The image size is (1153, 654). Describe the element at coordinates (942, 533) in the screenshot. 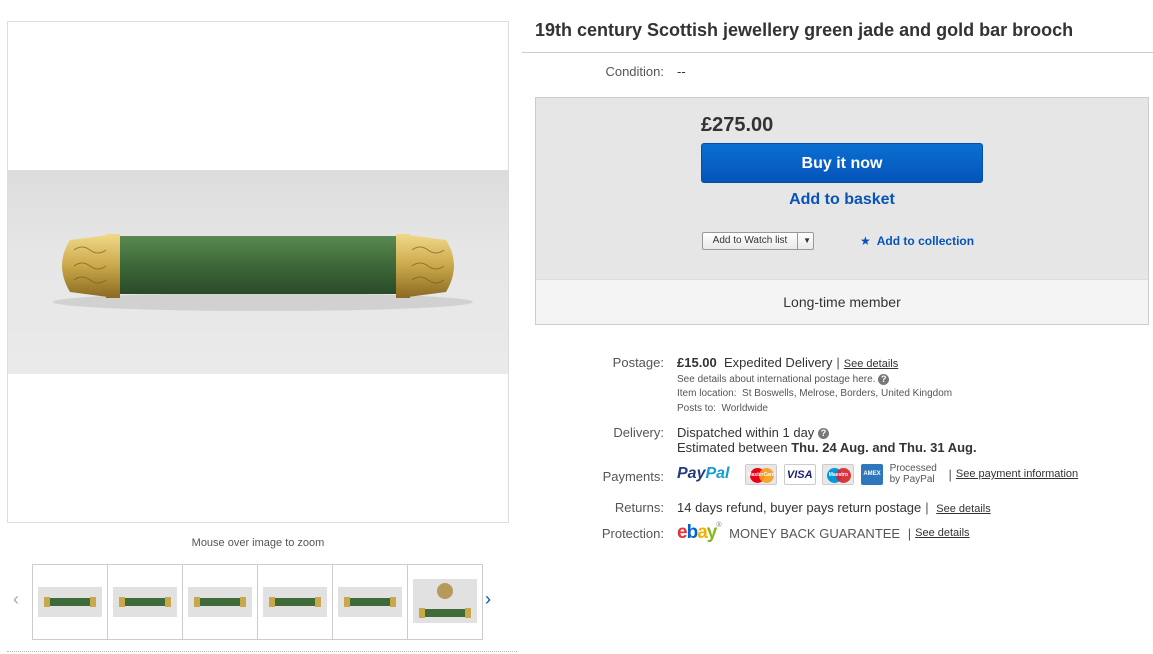

I see `protection-see-details-link: See details` at that location.